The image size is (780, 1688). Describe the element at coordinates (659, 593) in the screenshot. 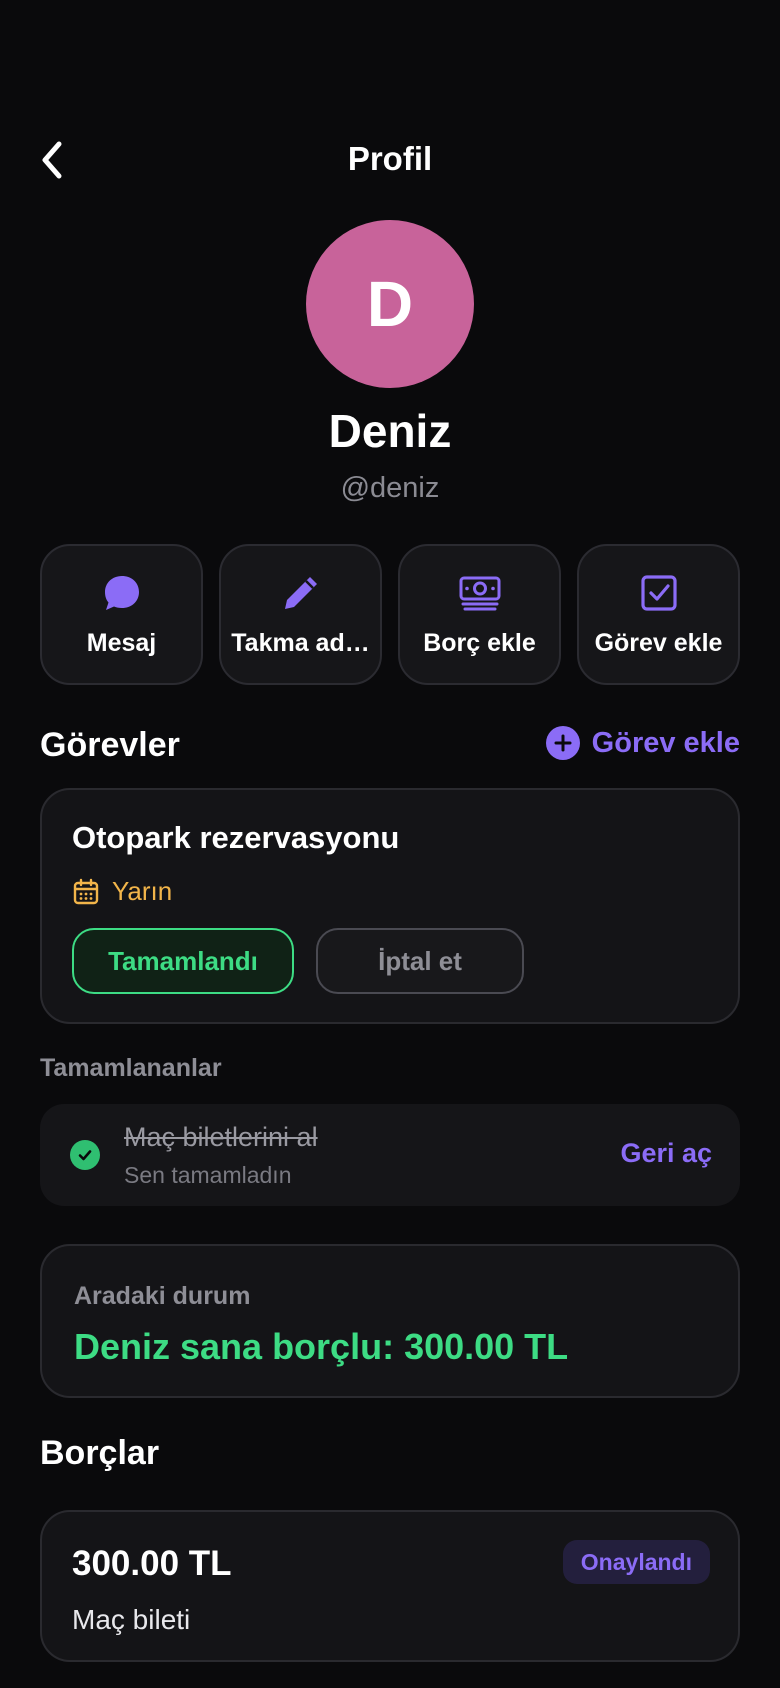

I see `checkbox-icon` at that location.